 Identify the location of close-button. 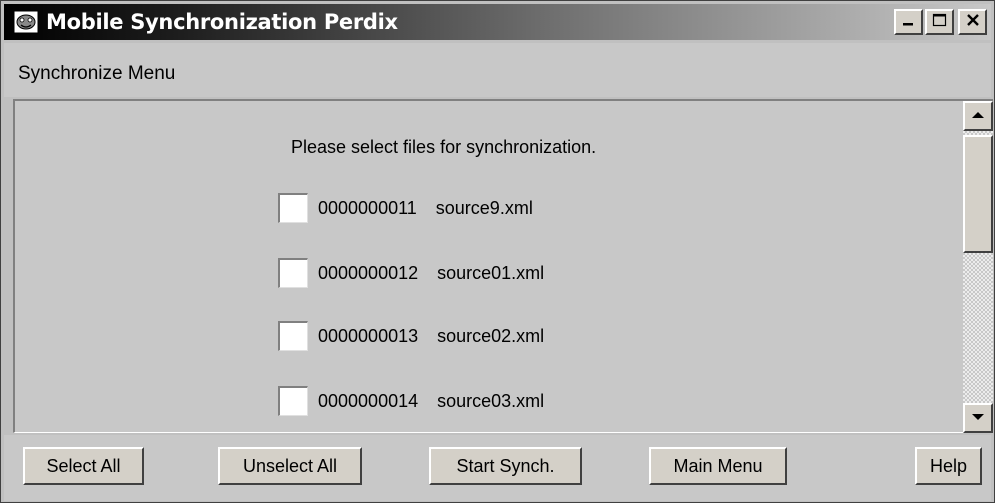
(972, 22).